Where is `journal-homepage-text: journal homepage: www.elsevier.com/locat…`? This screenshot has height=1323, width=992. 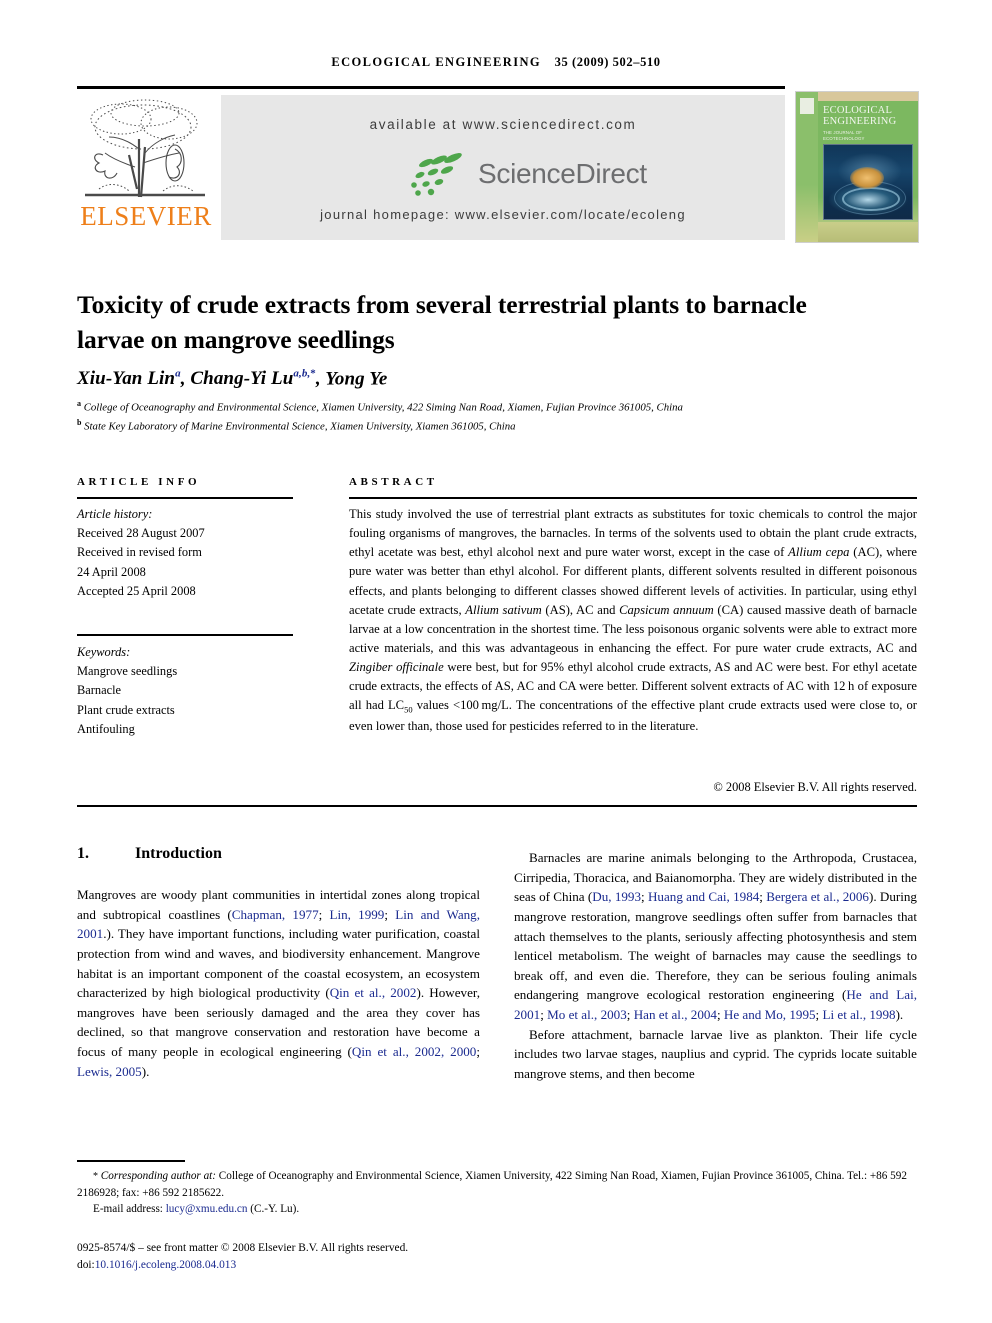
journal-homepage-text: journal homepage: www.elsevier.com/locat… is located at coordinates (503, 214).